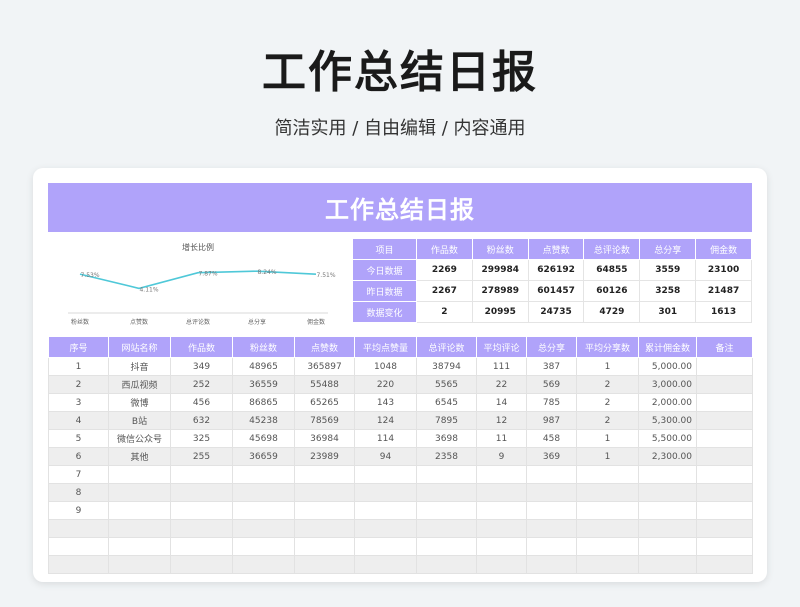 The image size is (800, 607). I want to click on table-cell: 微信公众号, so click(139, 438).